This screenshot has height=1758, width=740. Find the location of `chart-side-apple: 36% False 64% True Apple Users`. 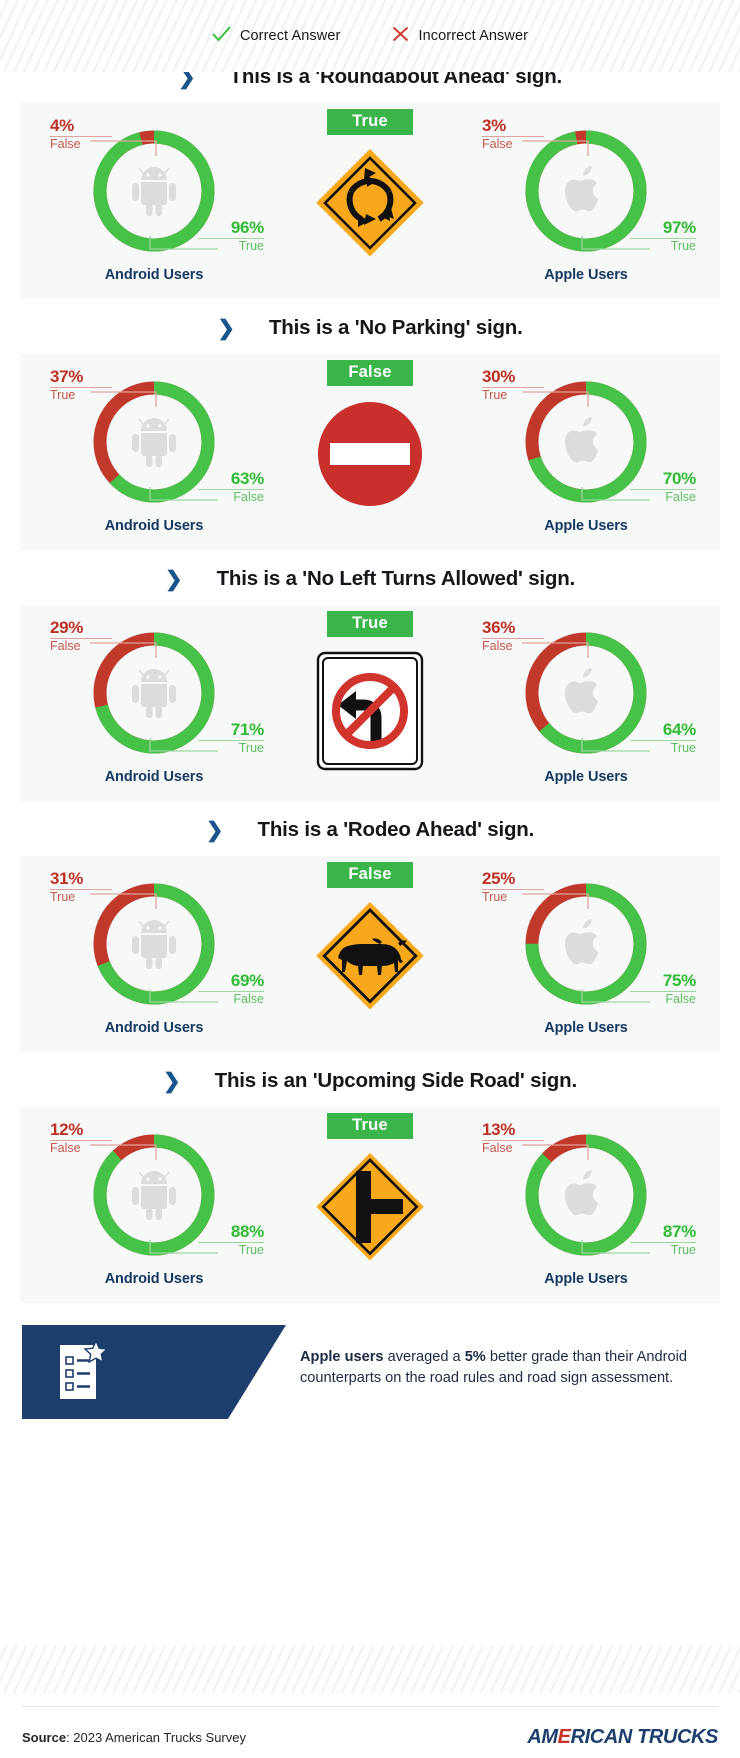

chart-side-apple: 36% False 64% True Apple Users is located at coordinates (586, 703).